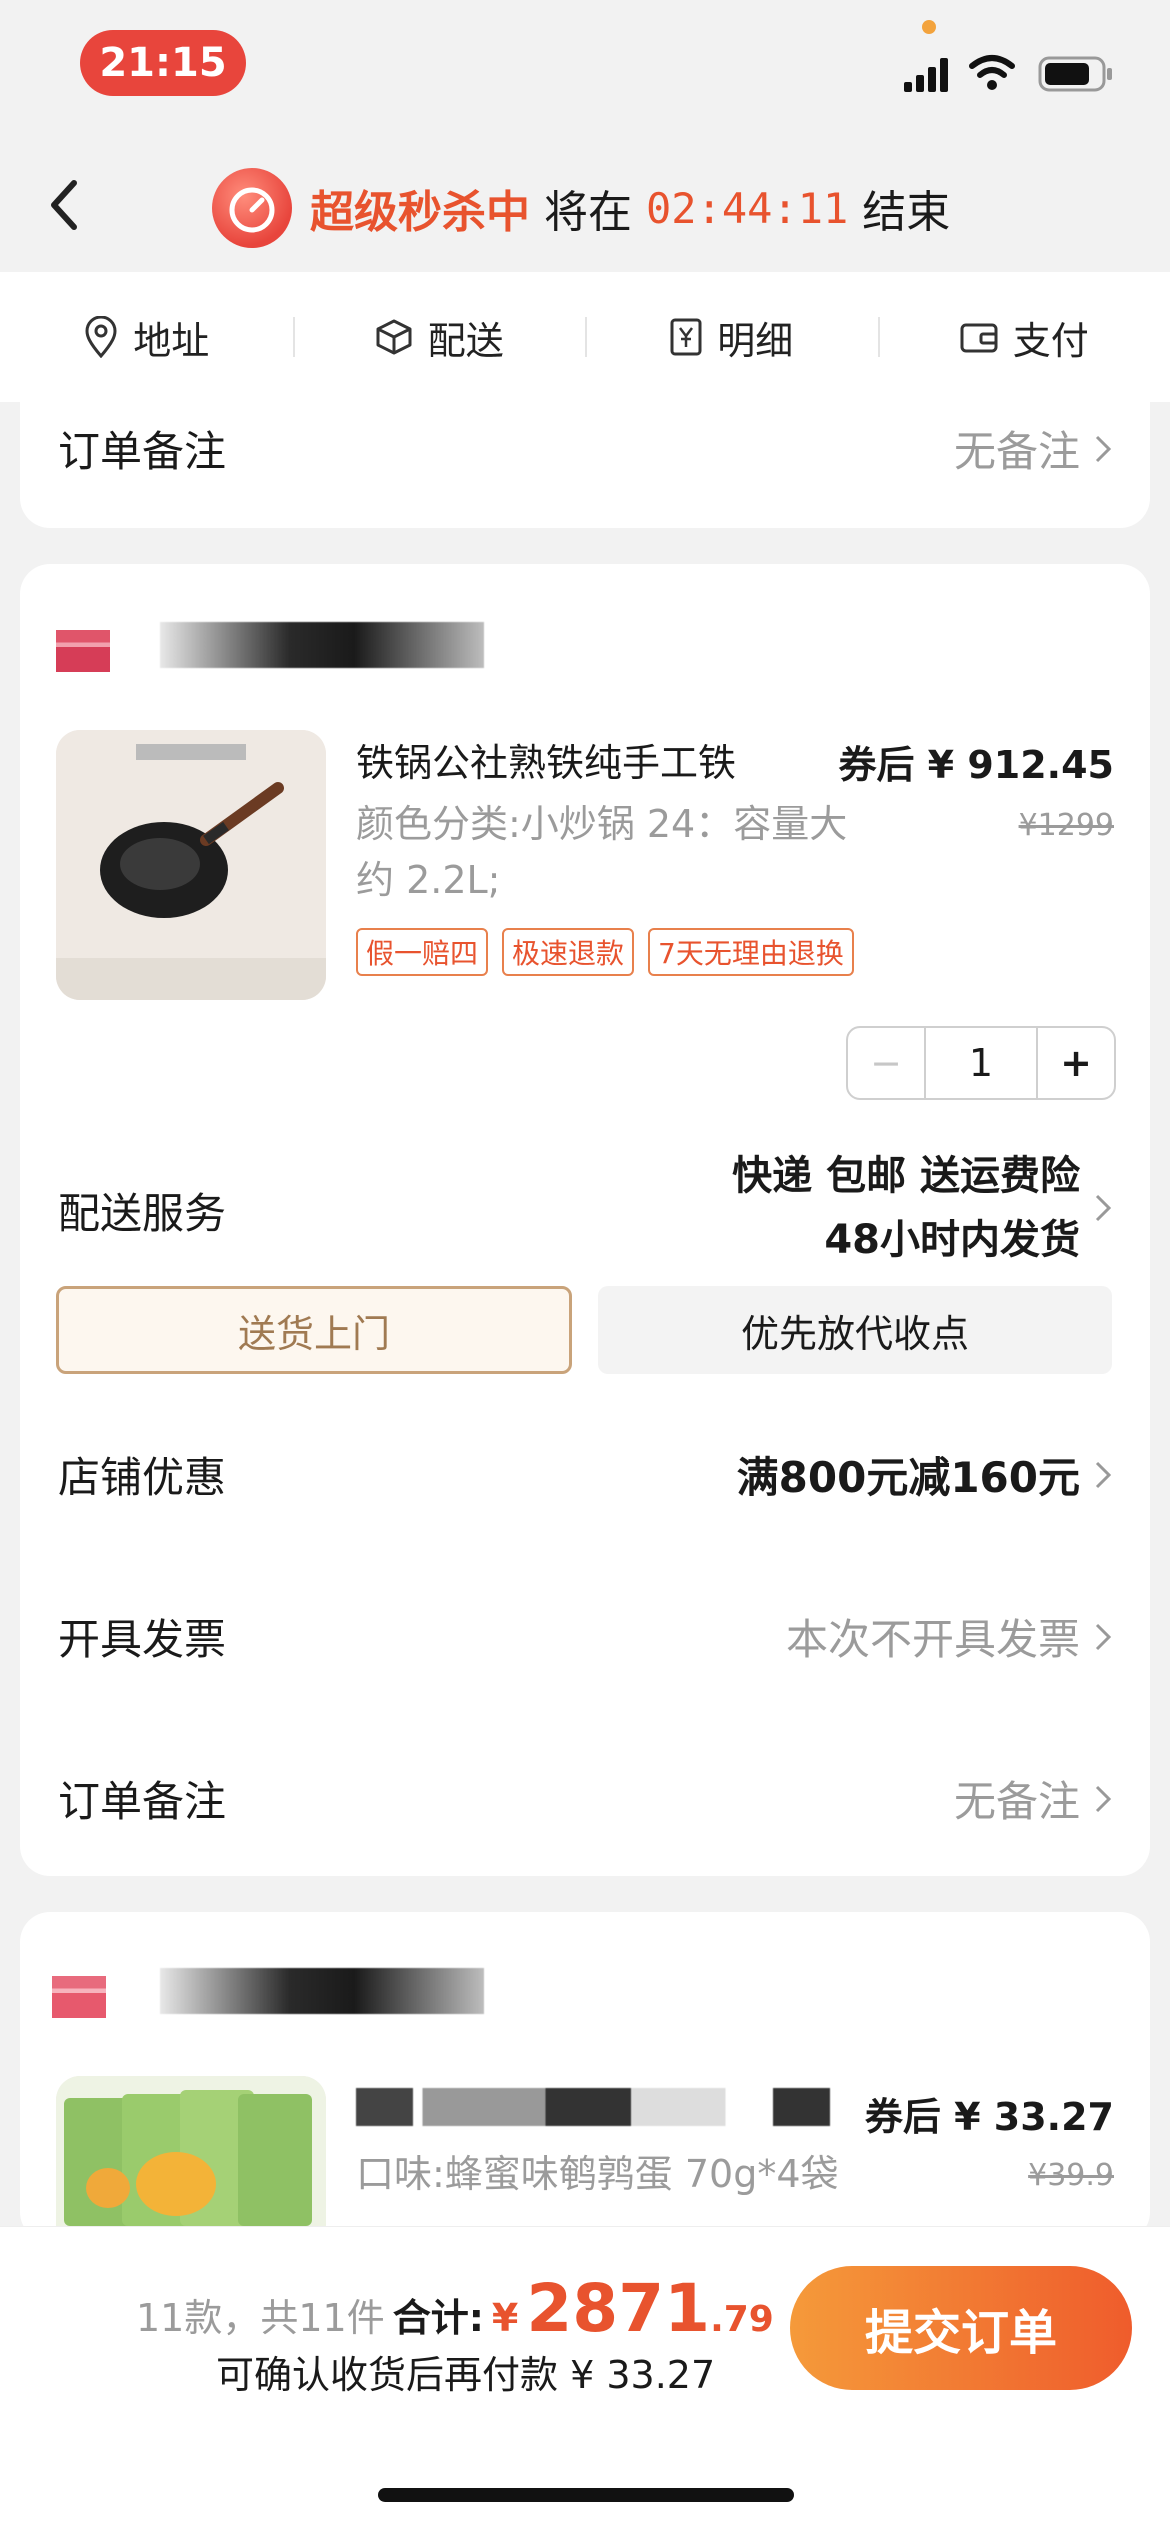  I want to click on delivery-service-line1: 快递 包邮 送运费险, so click(906, 1176).